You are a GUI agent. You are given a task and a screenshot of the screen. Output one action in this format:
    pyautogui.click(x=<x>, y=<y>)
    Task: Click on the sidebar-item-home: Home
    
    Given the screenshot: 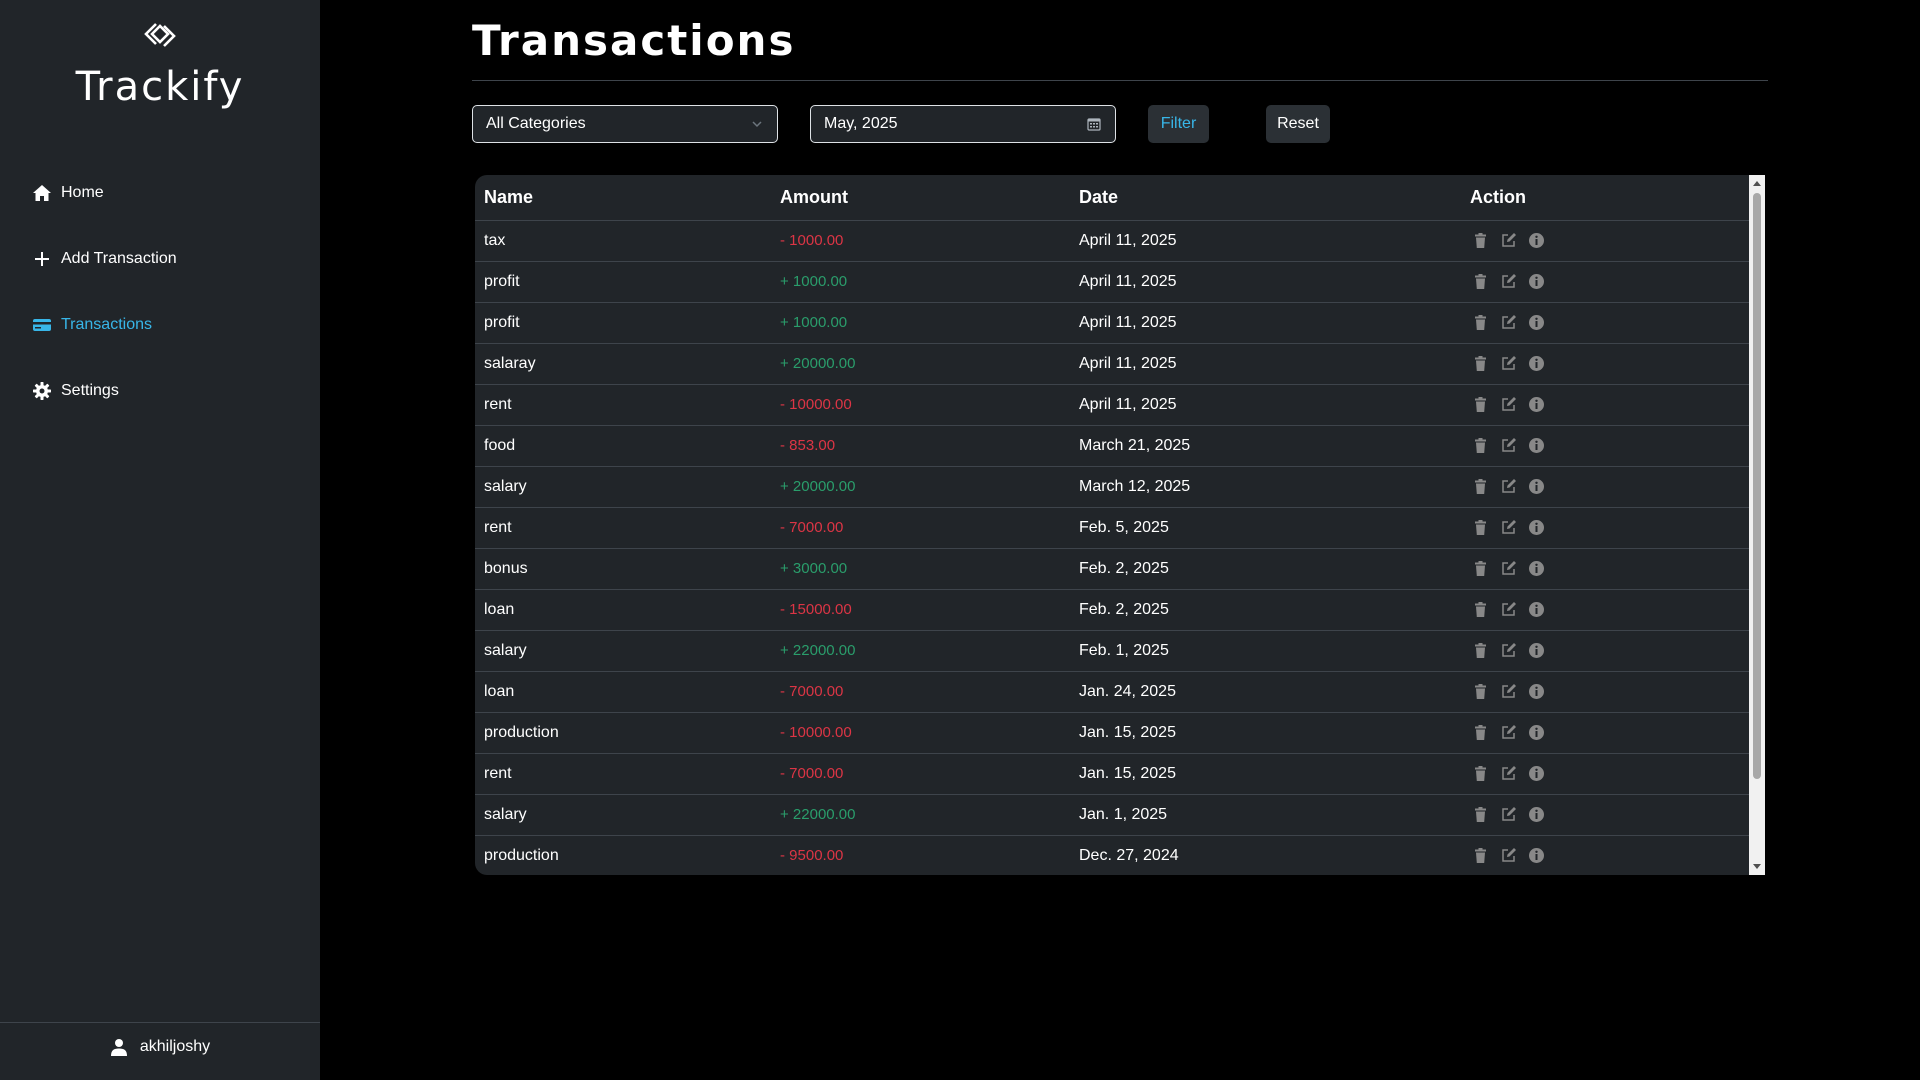 What is the action you would take?
    pyautogui.click(x=160, y=193)
    